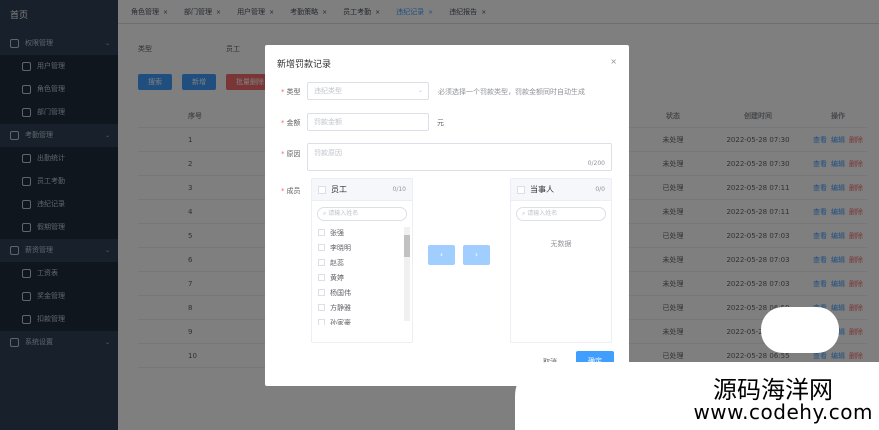 The image size is (879, 430). Describe the element at coordinates (340, 292) in the screenshot. I see `employee-name: 杨国伟` at that location.